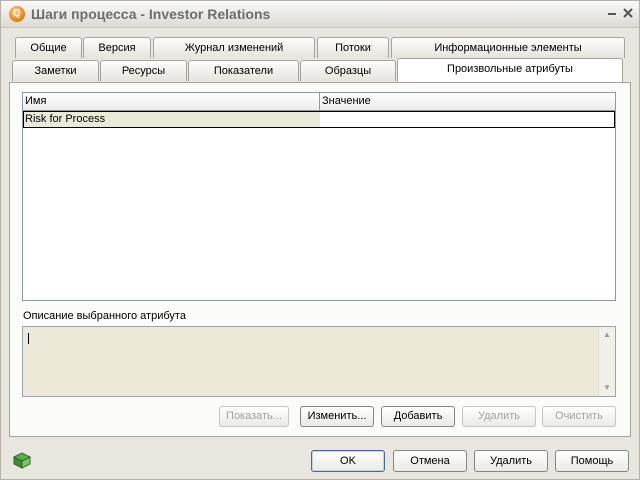 This screenshot has height=480, width=640. What do you see at coordinates (104, 316) in the screenshot?
I see `description-label: Описание выбранного атрибута` at bounding box center [104, 316].